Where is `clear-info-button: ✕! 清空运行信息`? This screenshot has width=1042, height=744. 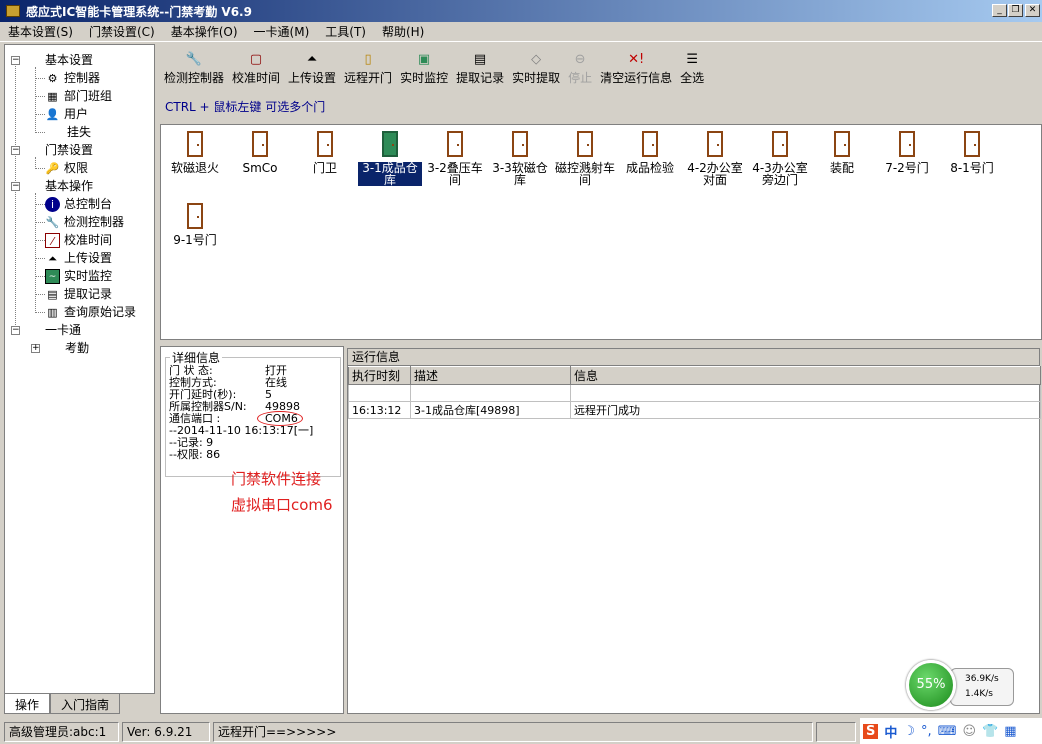 clear-info-button: ✕! 清空运行信息 is located at coordinates (636, 65).